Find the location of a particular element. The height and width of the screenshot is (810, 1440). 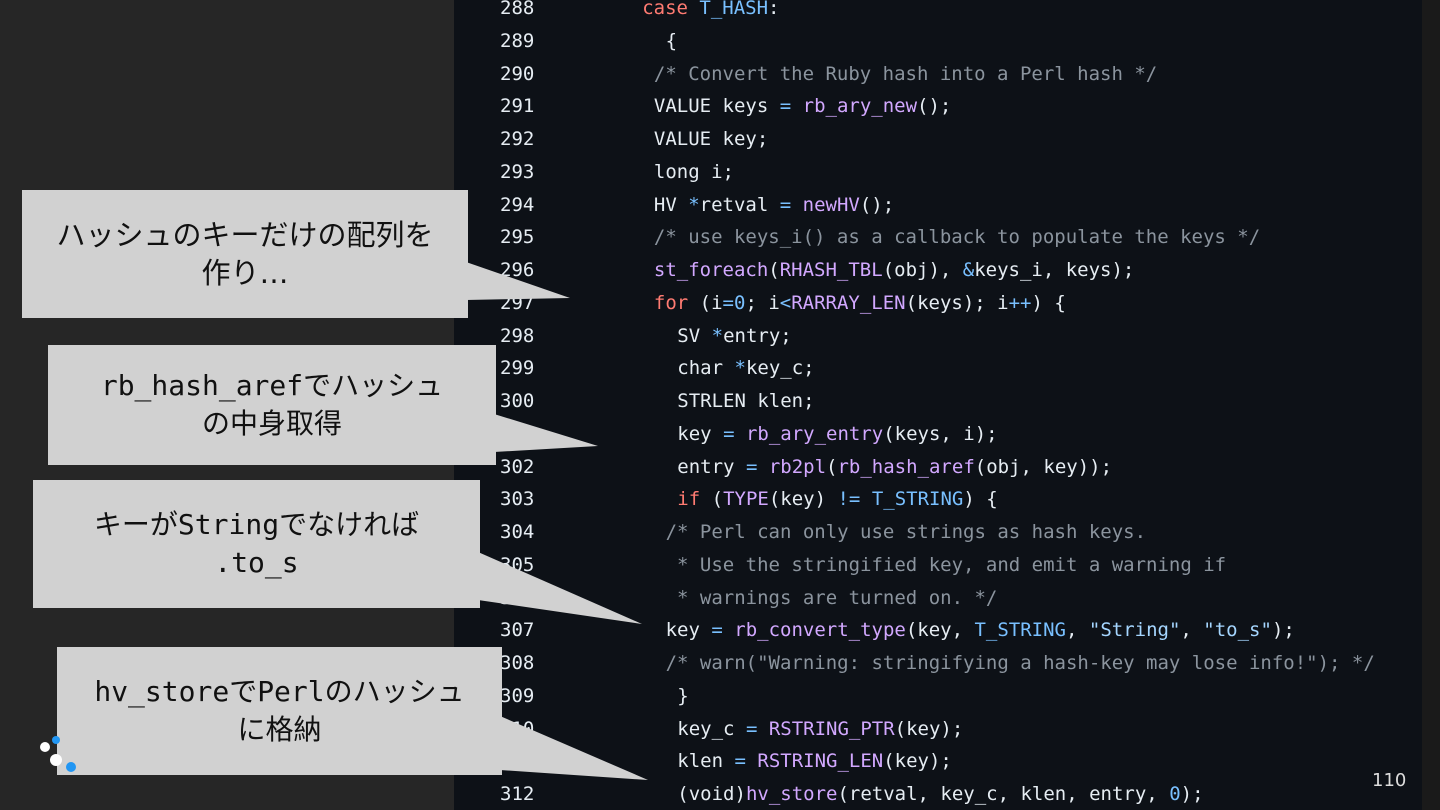

code-token: (keys, i); is located at coordinates (940, 433).